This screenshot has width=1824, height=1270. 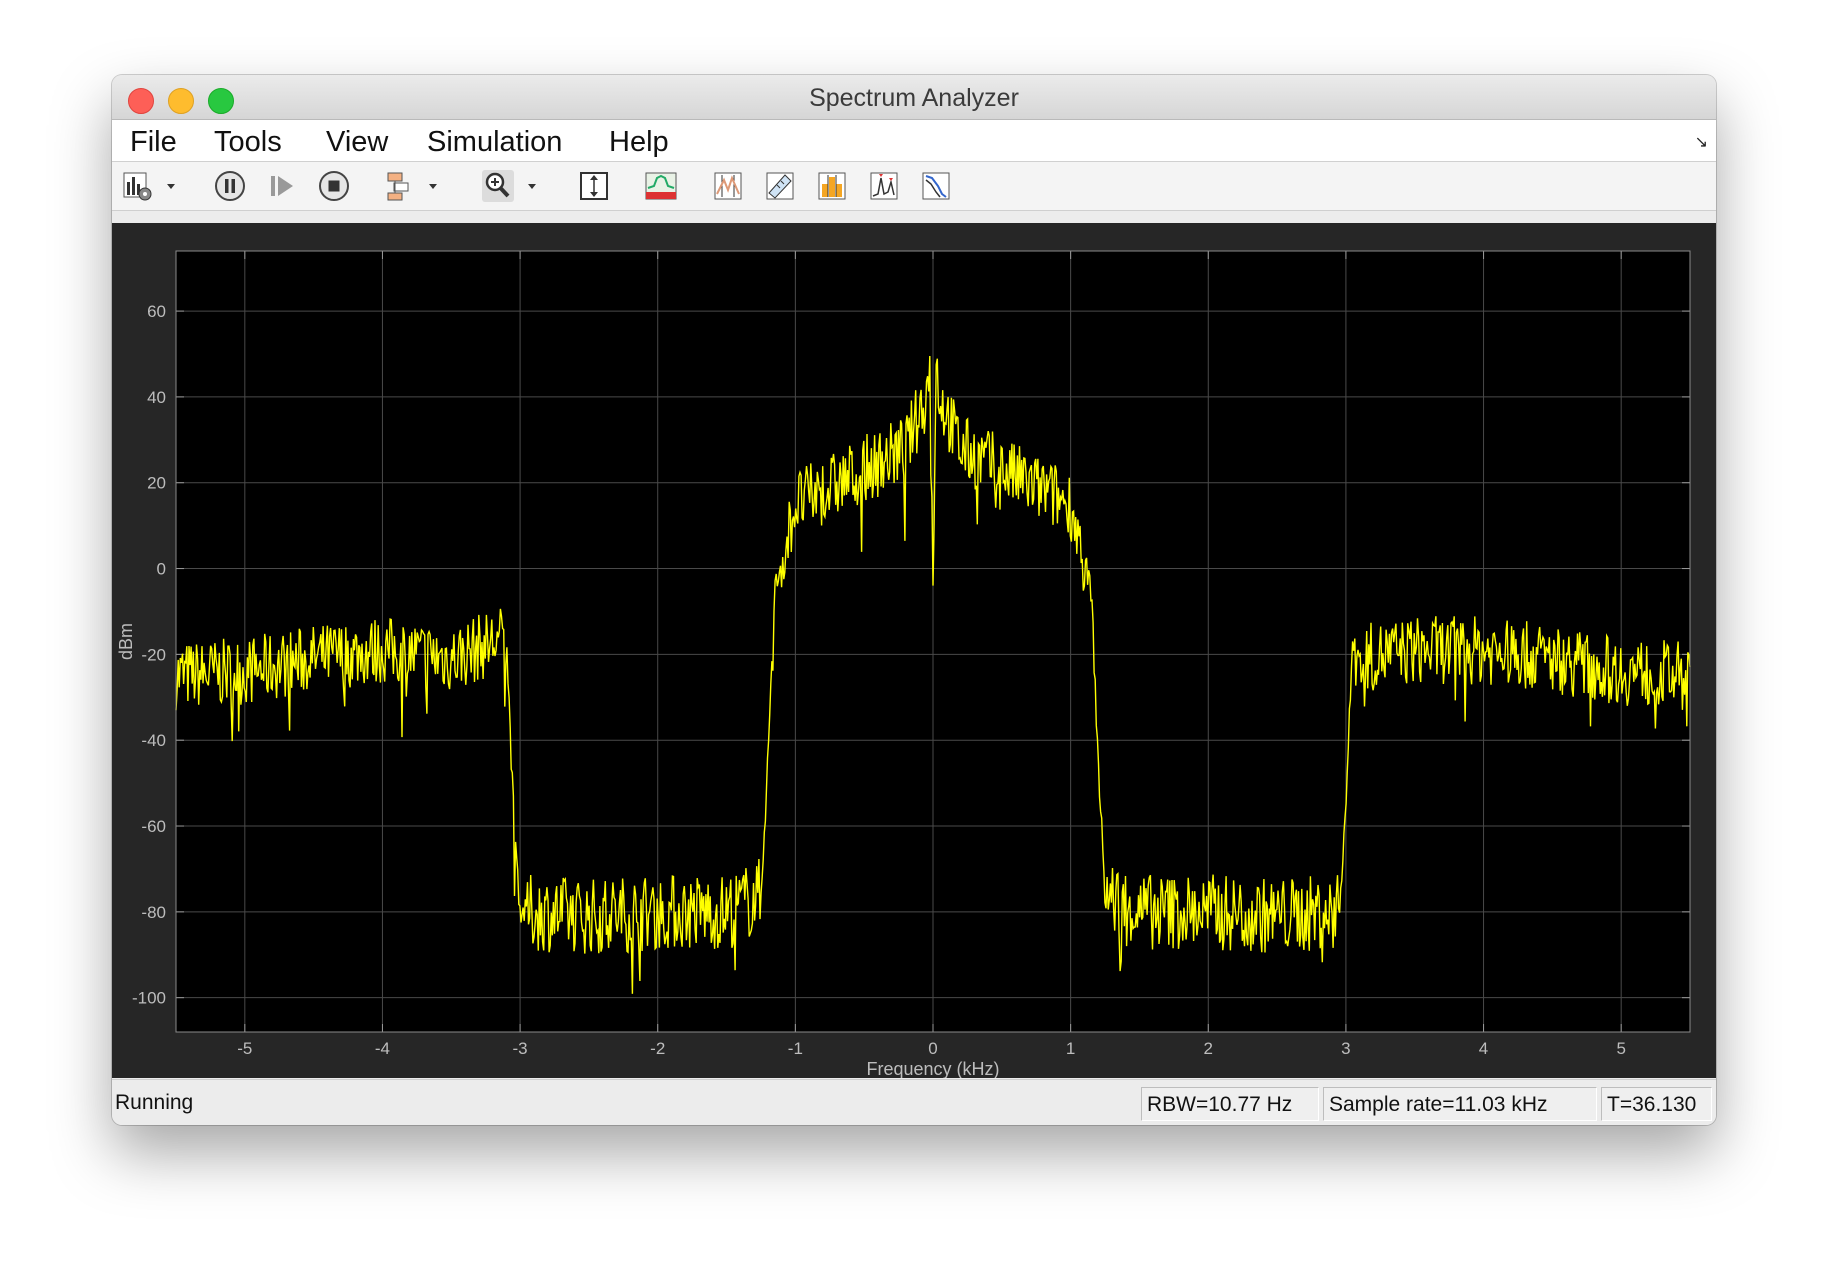 What do you see at coordinates (728, 186) in the screenshot?
I see `data-cursors-icon` at bounding box center [728, 186].